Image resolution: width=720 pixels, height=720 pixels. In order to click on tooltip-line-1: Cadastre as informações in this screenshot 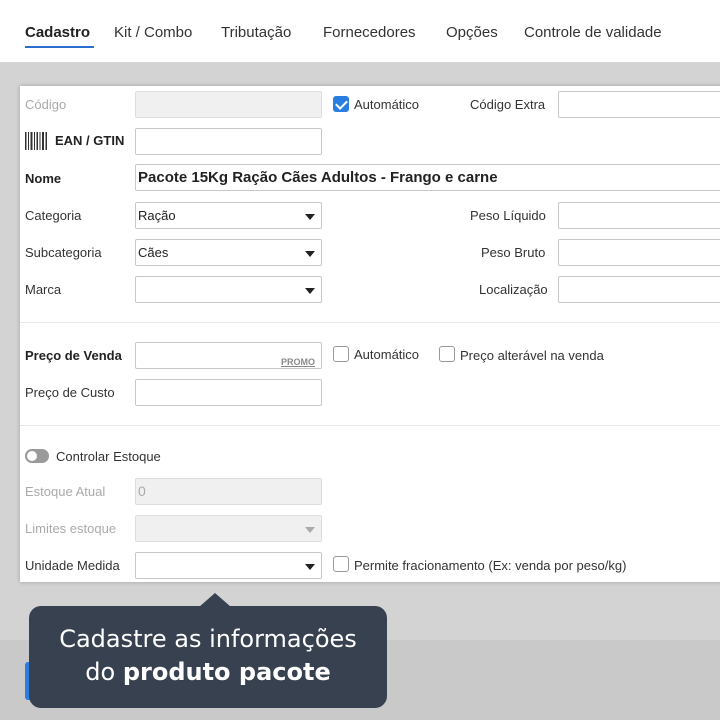, I will do `click(208, 639)`.